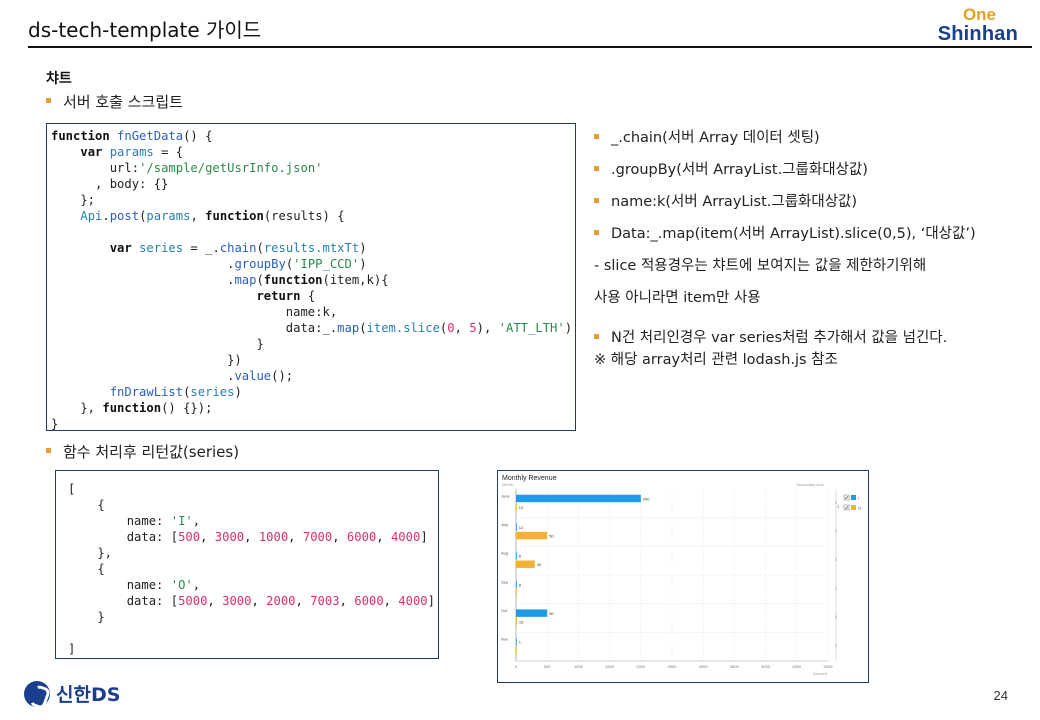  Describe the element at coordinates (325, 601) in the screenshot. I see `code-token: 7003` at that location.